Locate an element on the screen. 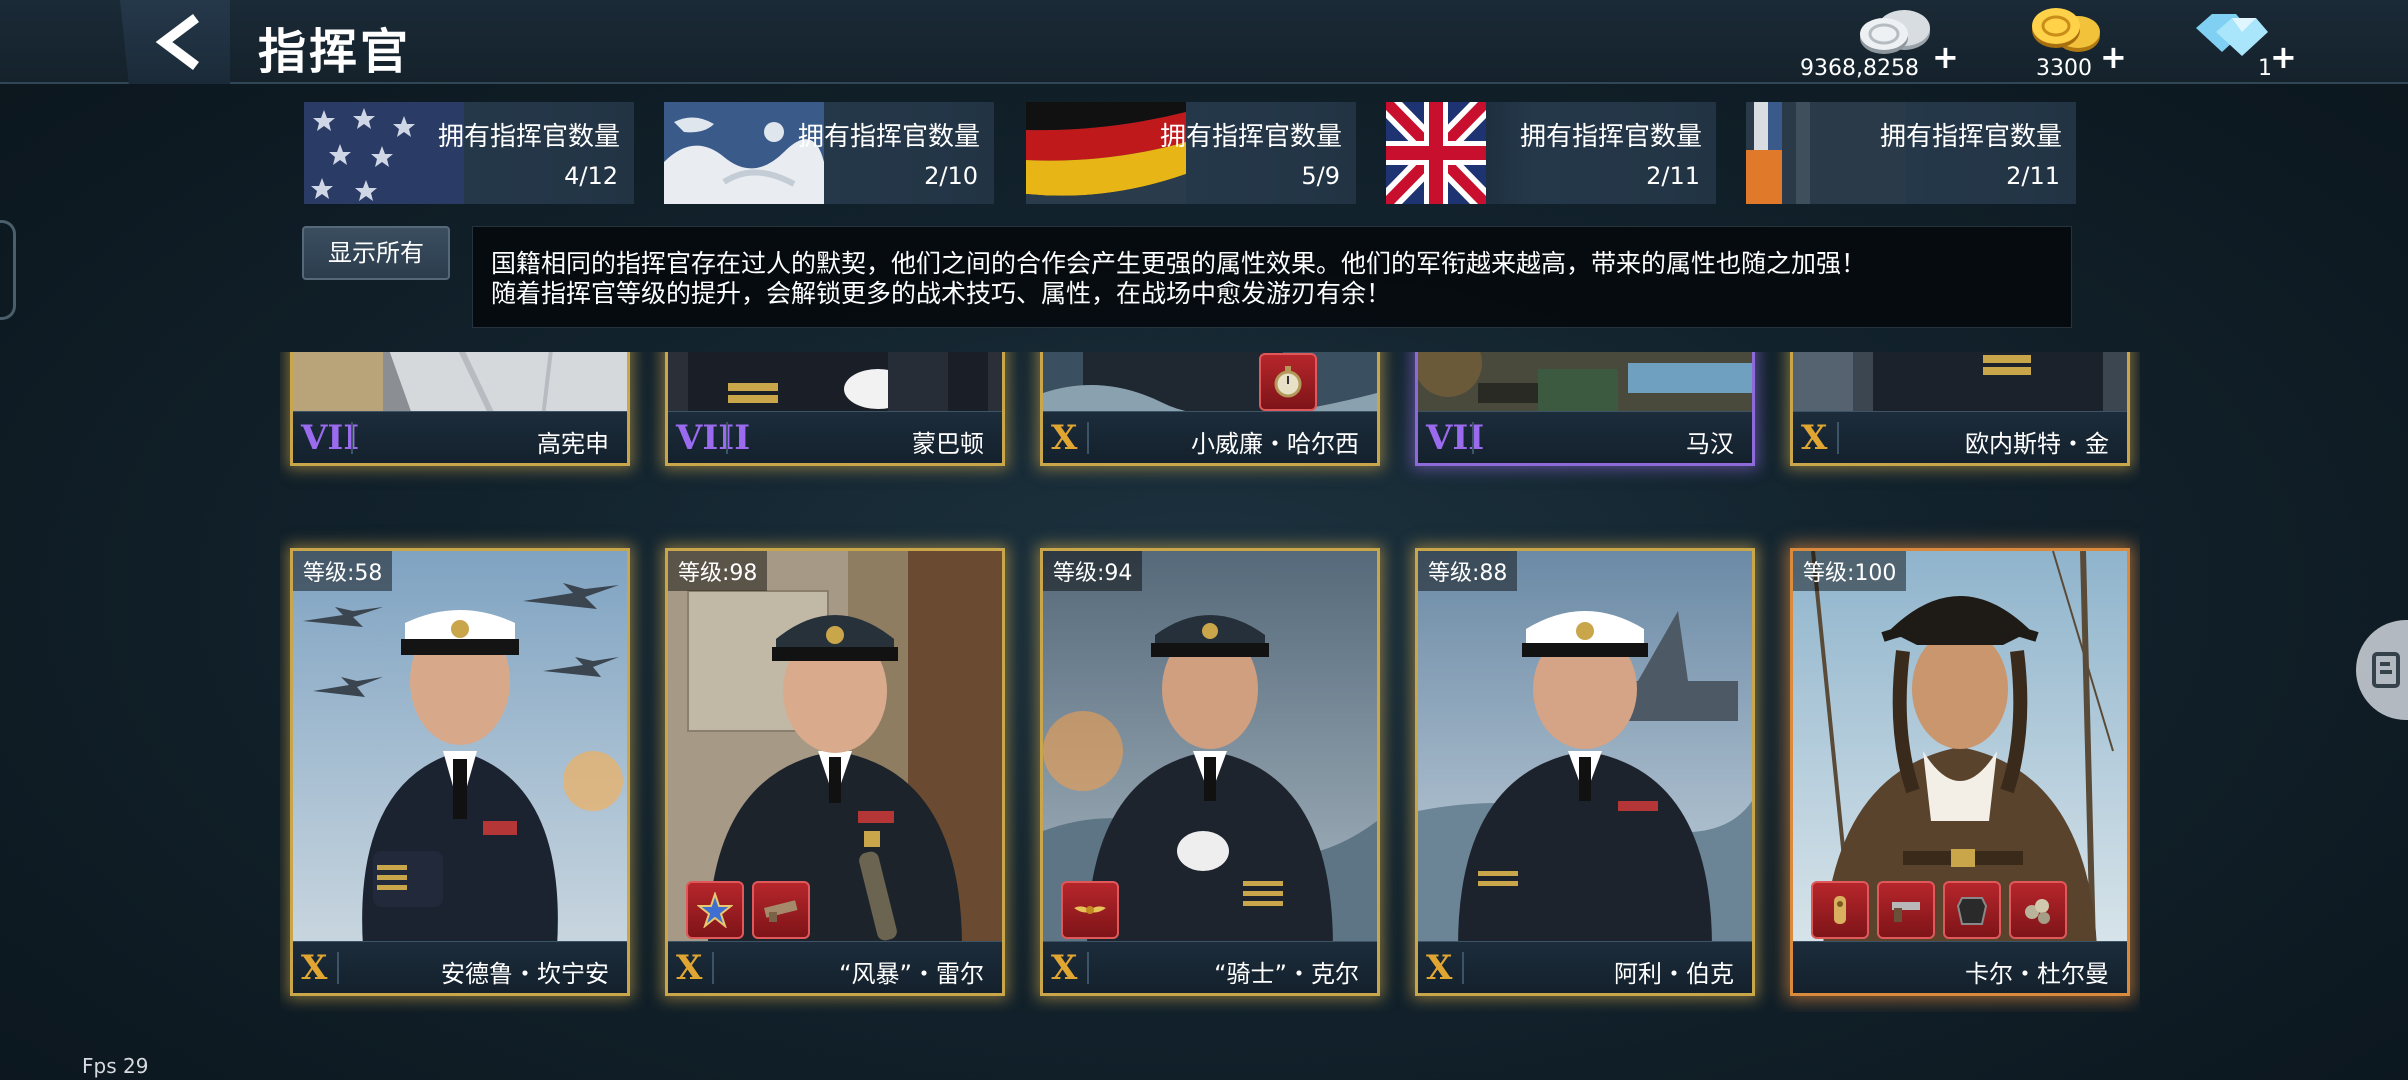 This screenshot has width=2408, height=1080. idol-icon is located at coordinates (1840, 910).